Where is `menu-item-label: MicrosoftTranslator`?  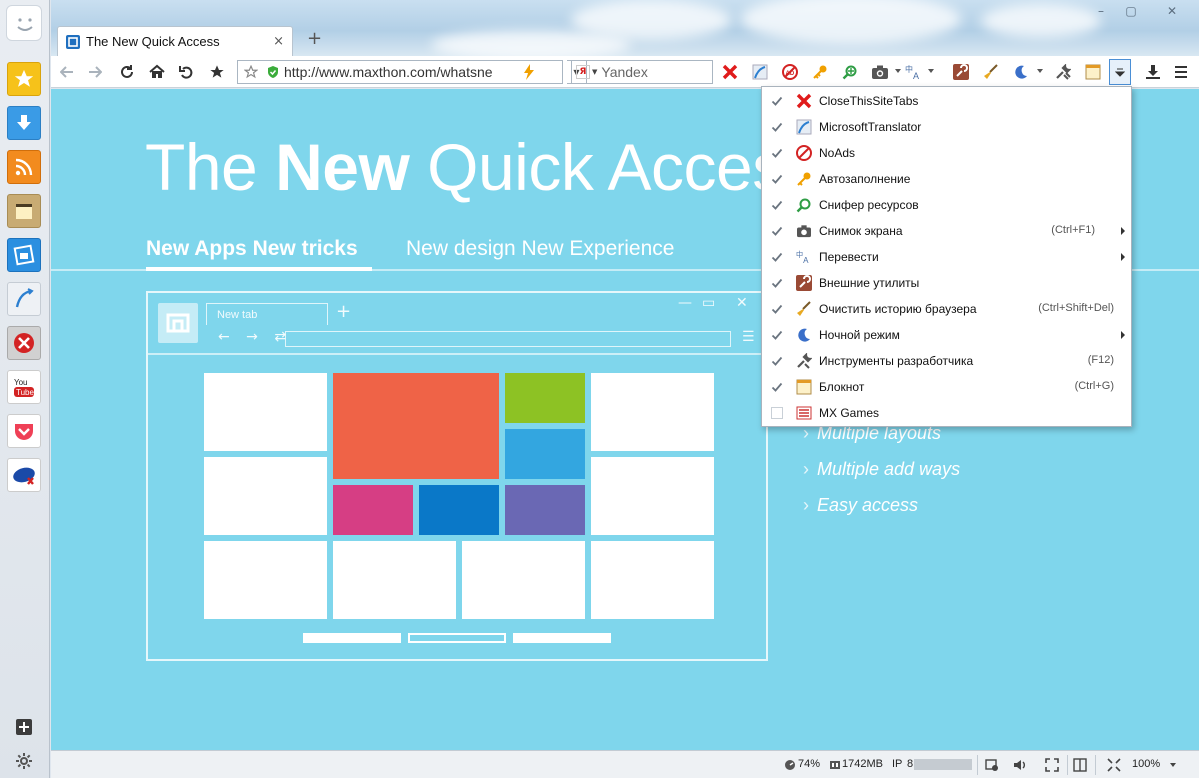 menu-item-label: MicrosoftTranslator is located at coordinates (870, 127).